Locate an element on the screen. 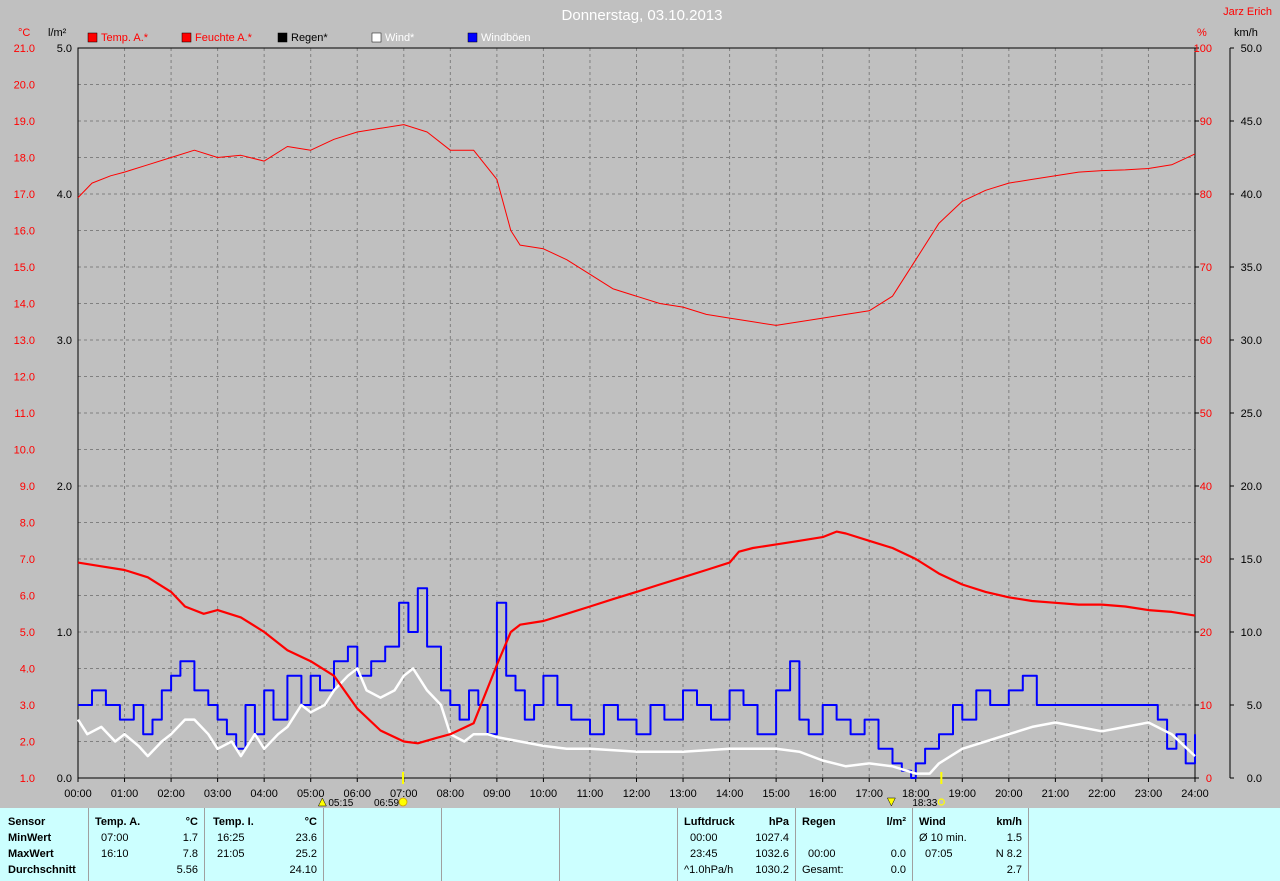  sunset-time: 18:33 is located at coordinates (924, 803).